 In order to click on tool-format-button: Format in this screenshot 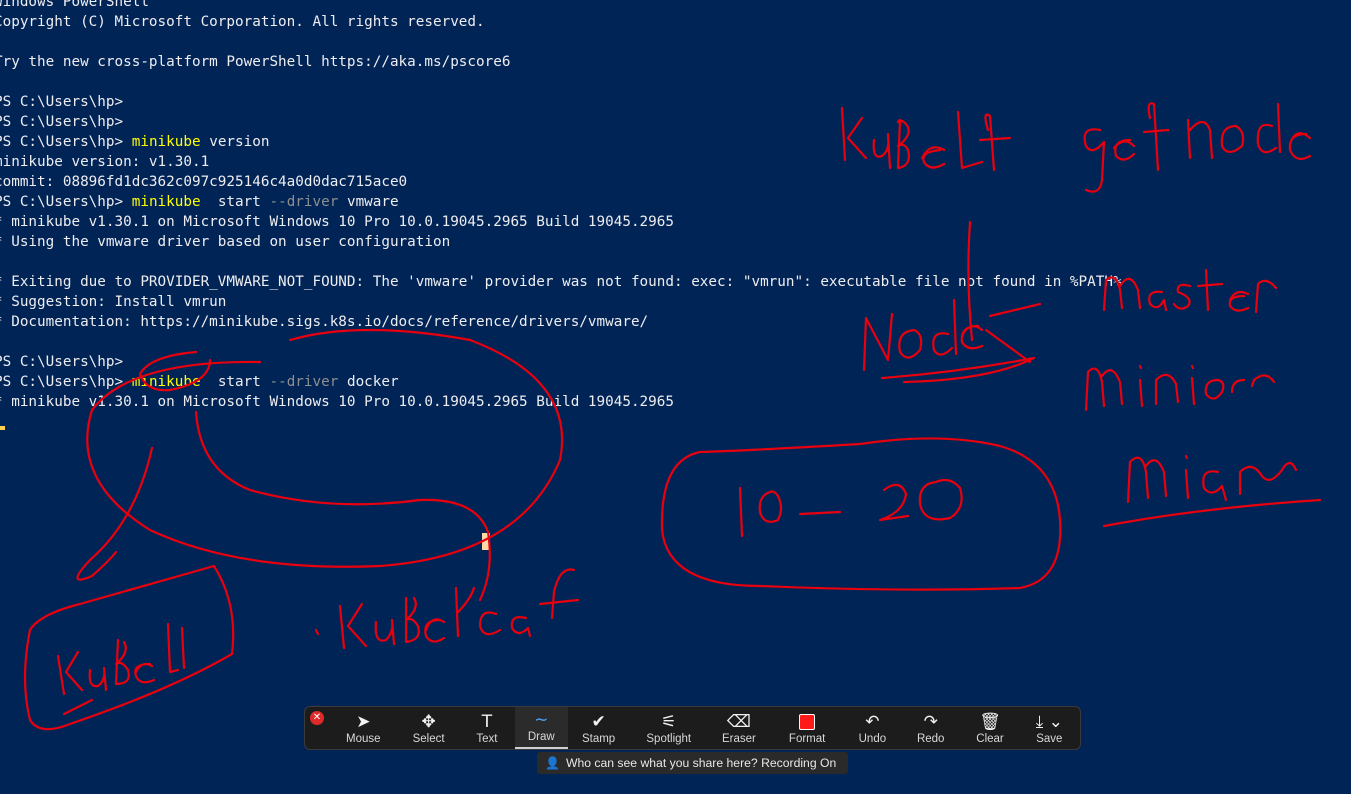, I will do `click(807, 728)`.